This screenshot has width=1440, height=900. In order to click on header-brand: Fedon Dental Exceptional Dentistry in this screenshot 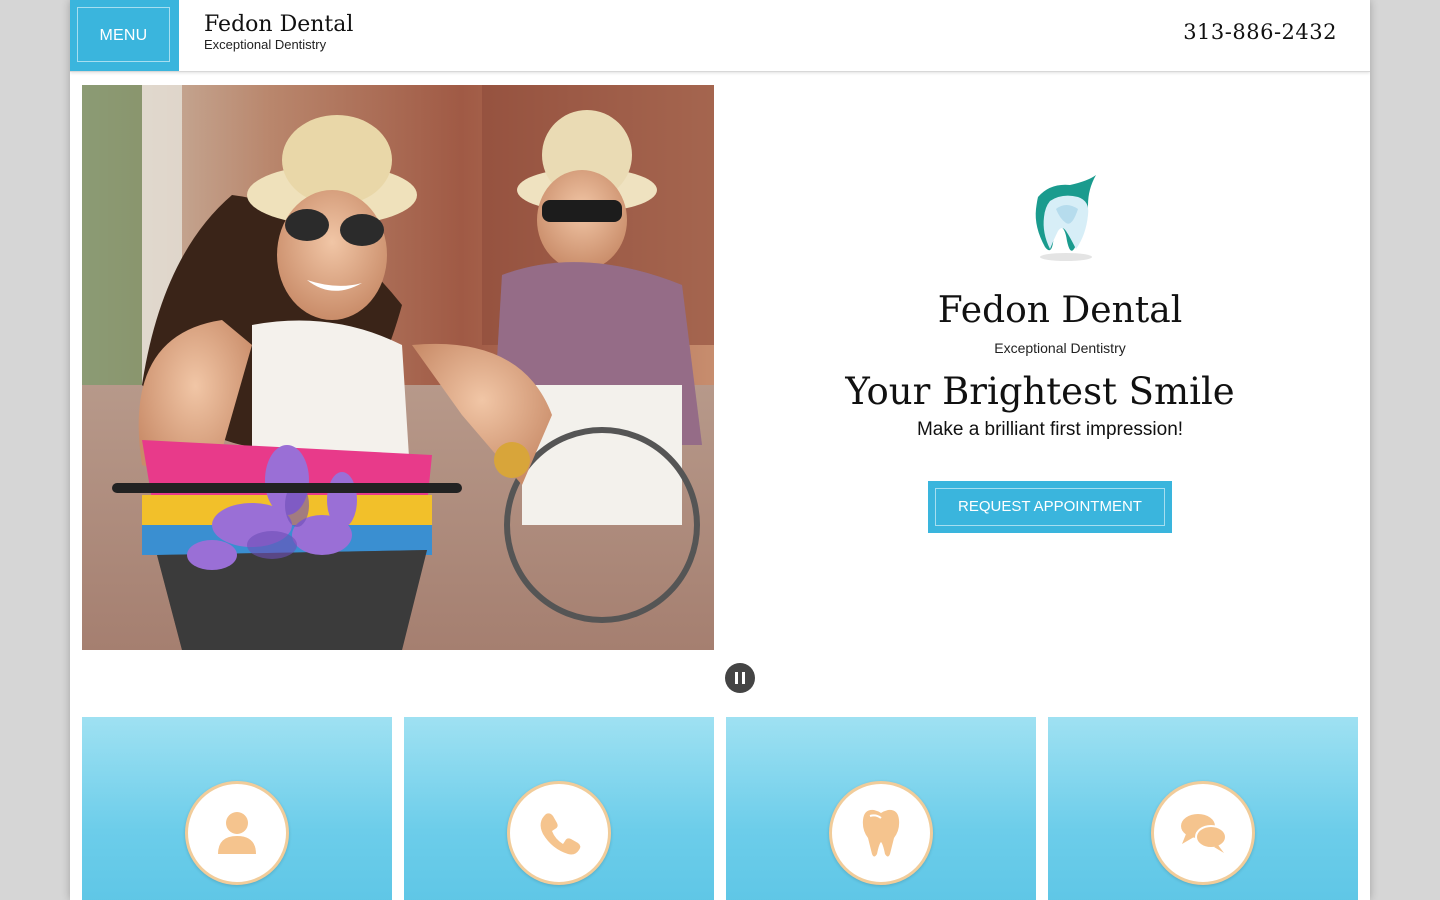, I will do `click(278, 32)`.